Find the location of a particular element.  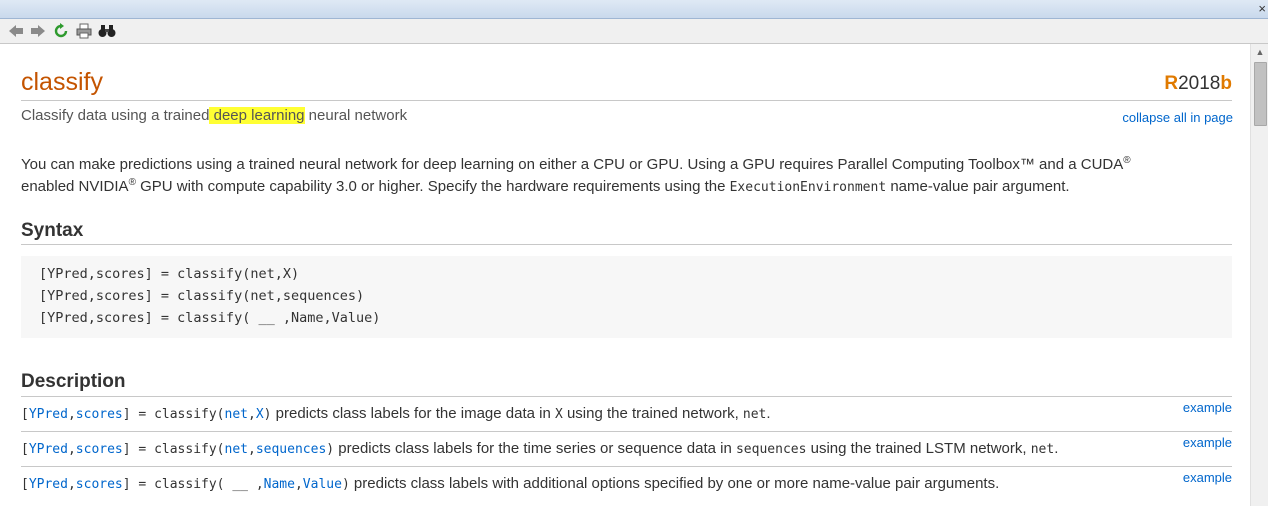

syntax-heading: Syntax is located at coordinates (52, 230).